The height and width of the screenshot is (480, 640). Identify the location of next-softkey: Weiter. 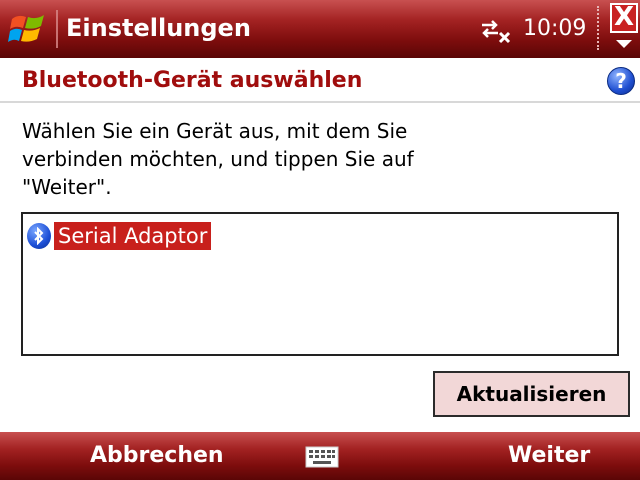
(549, 455).